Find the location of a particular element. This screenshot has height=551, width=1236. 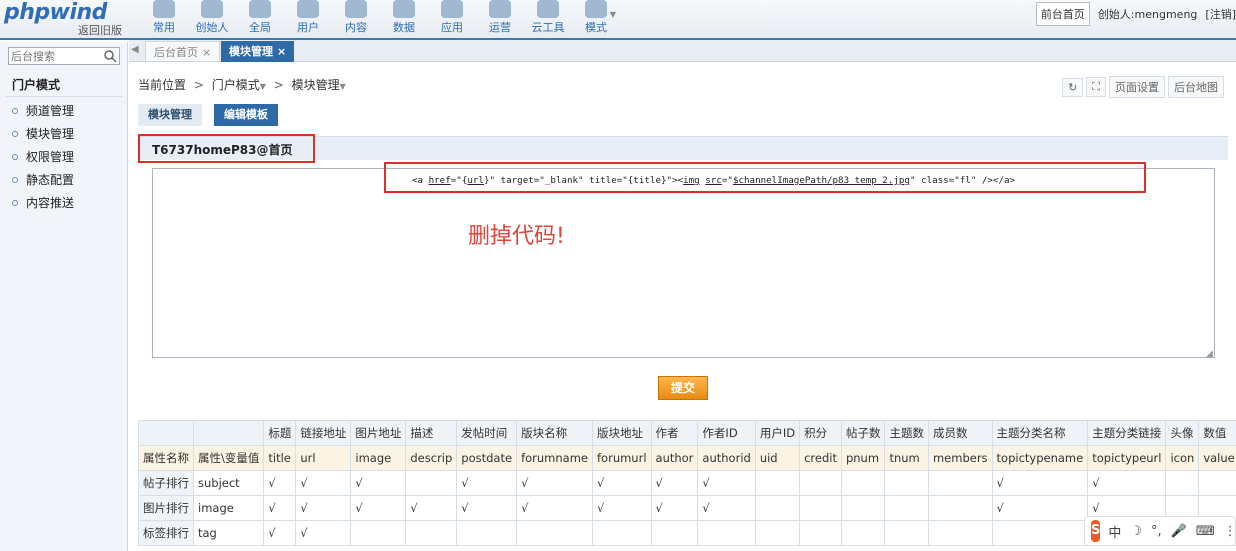

nav-item-mode: 模式 ▼ is located at coordinates (596, 19).